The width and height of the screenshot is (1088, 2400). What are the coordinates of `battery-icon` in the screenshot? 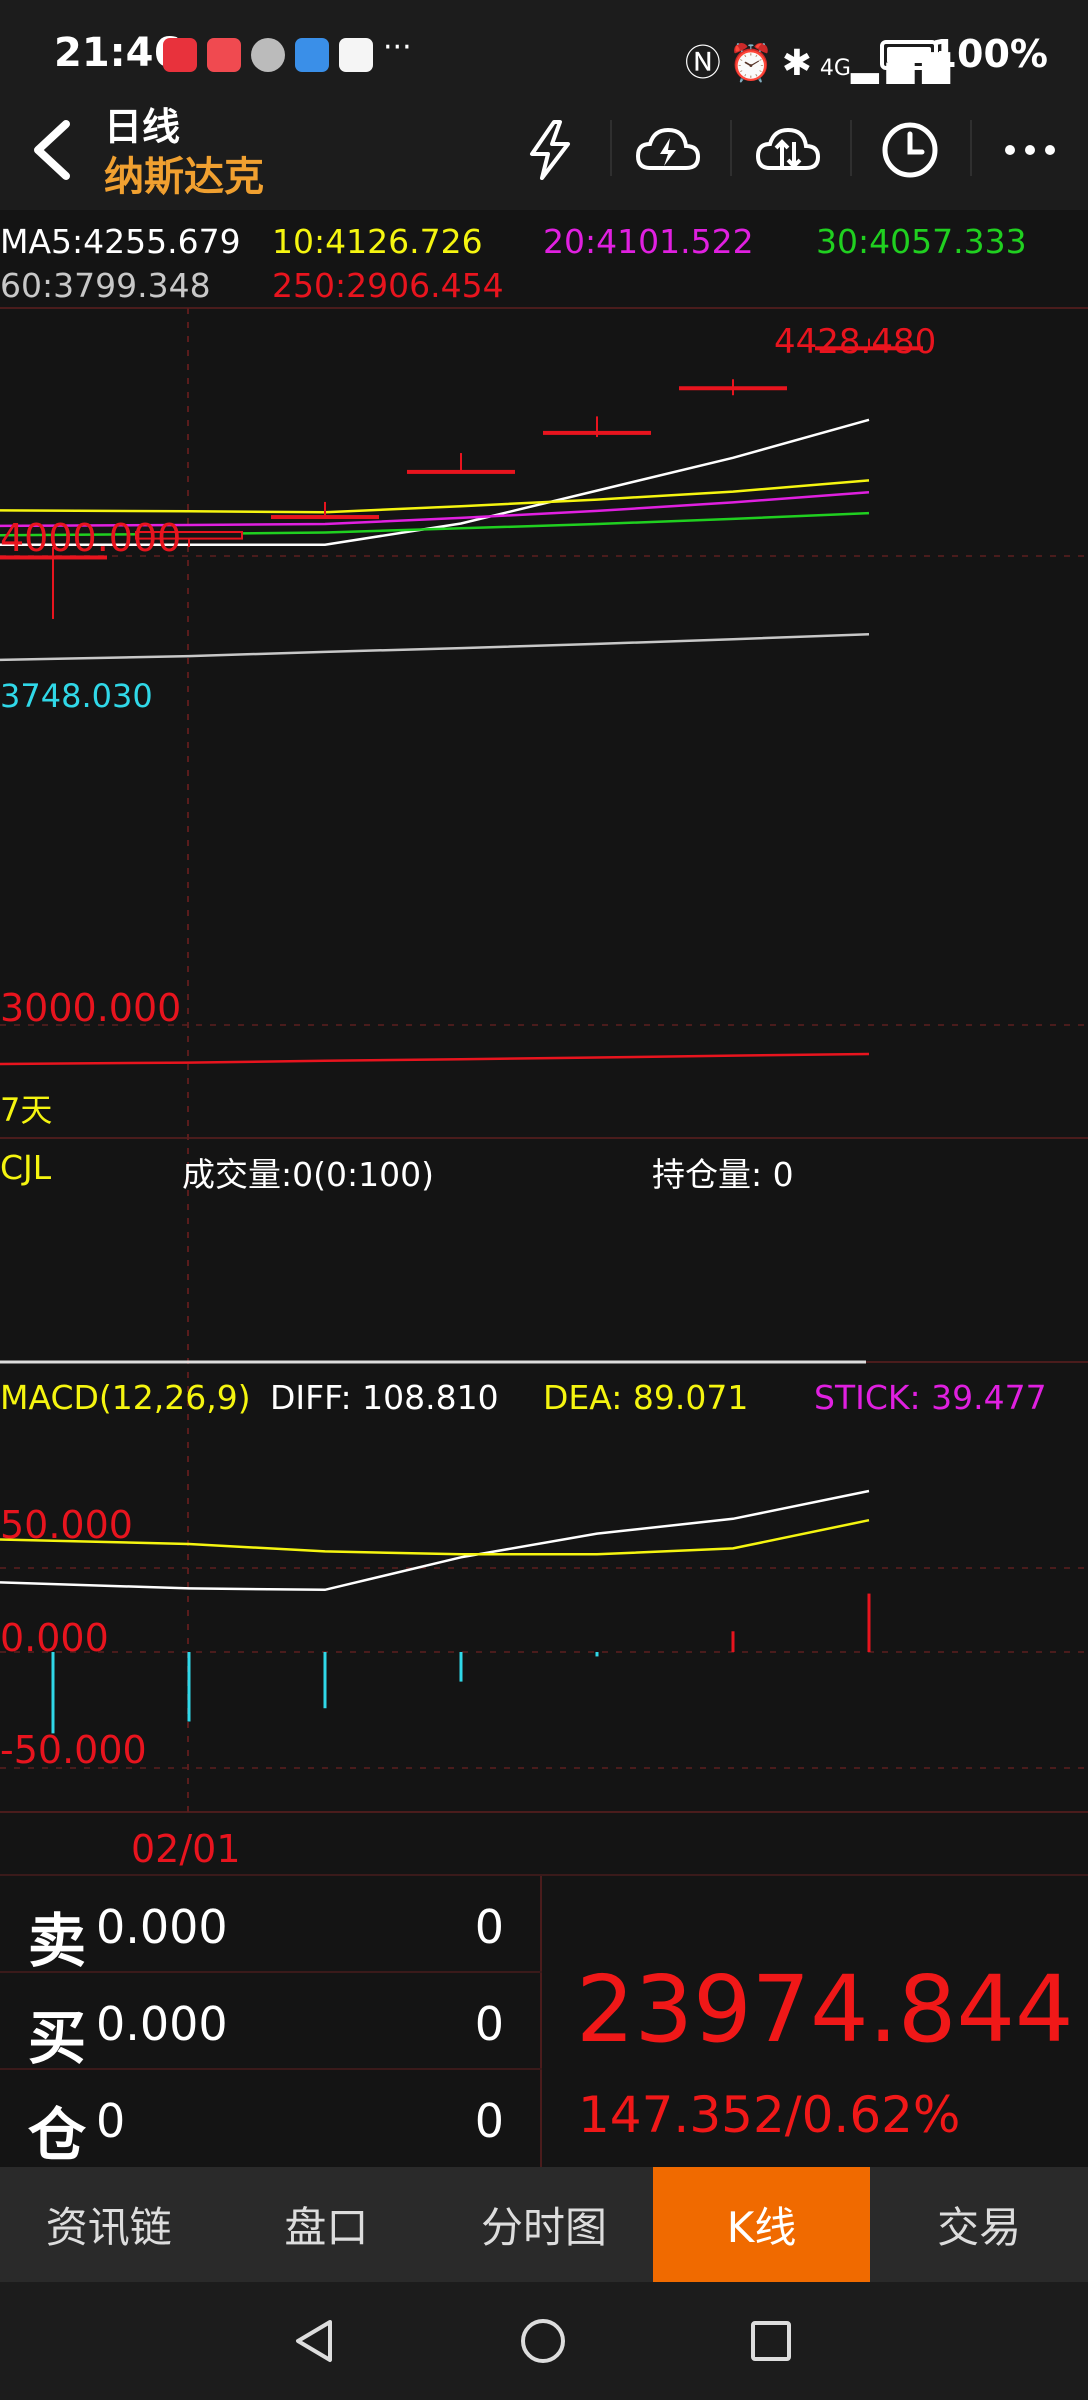 It's located at (912, 55).